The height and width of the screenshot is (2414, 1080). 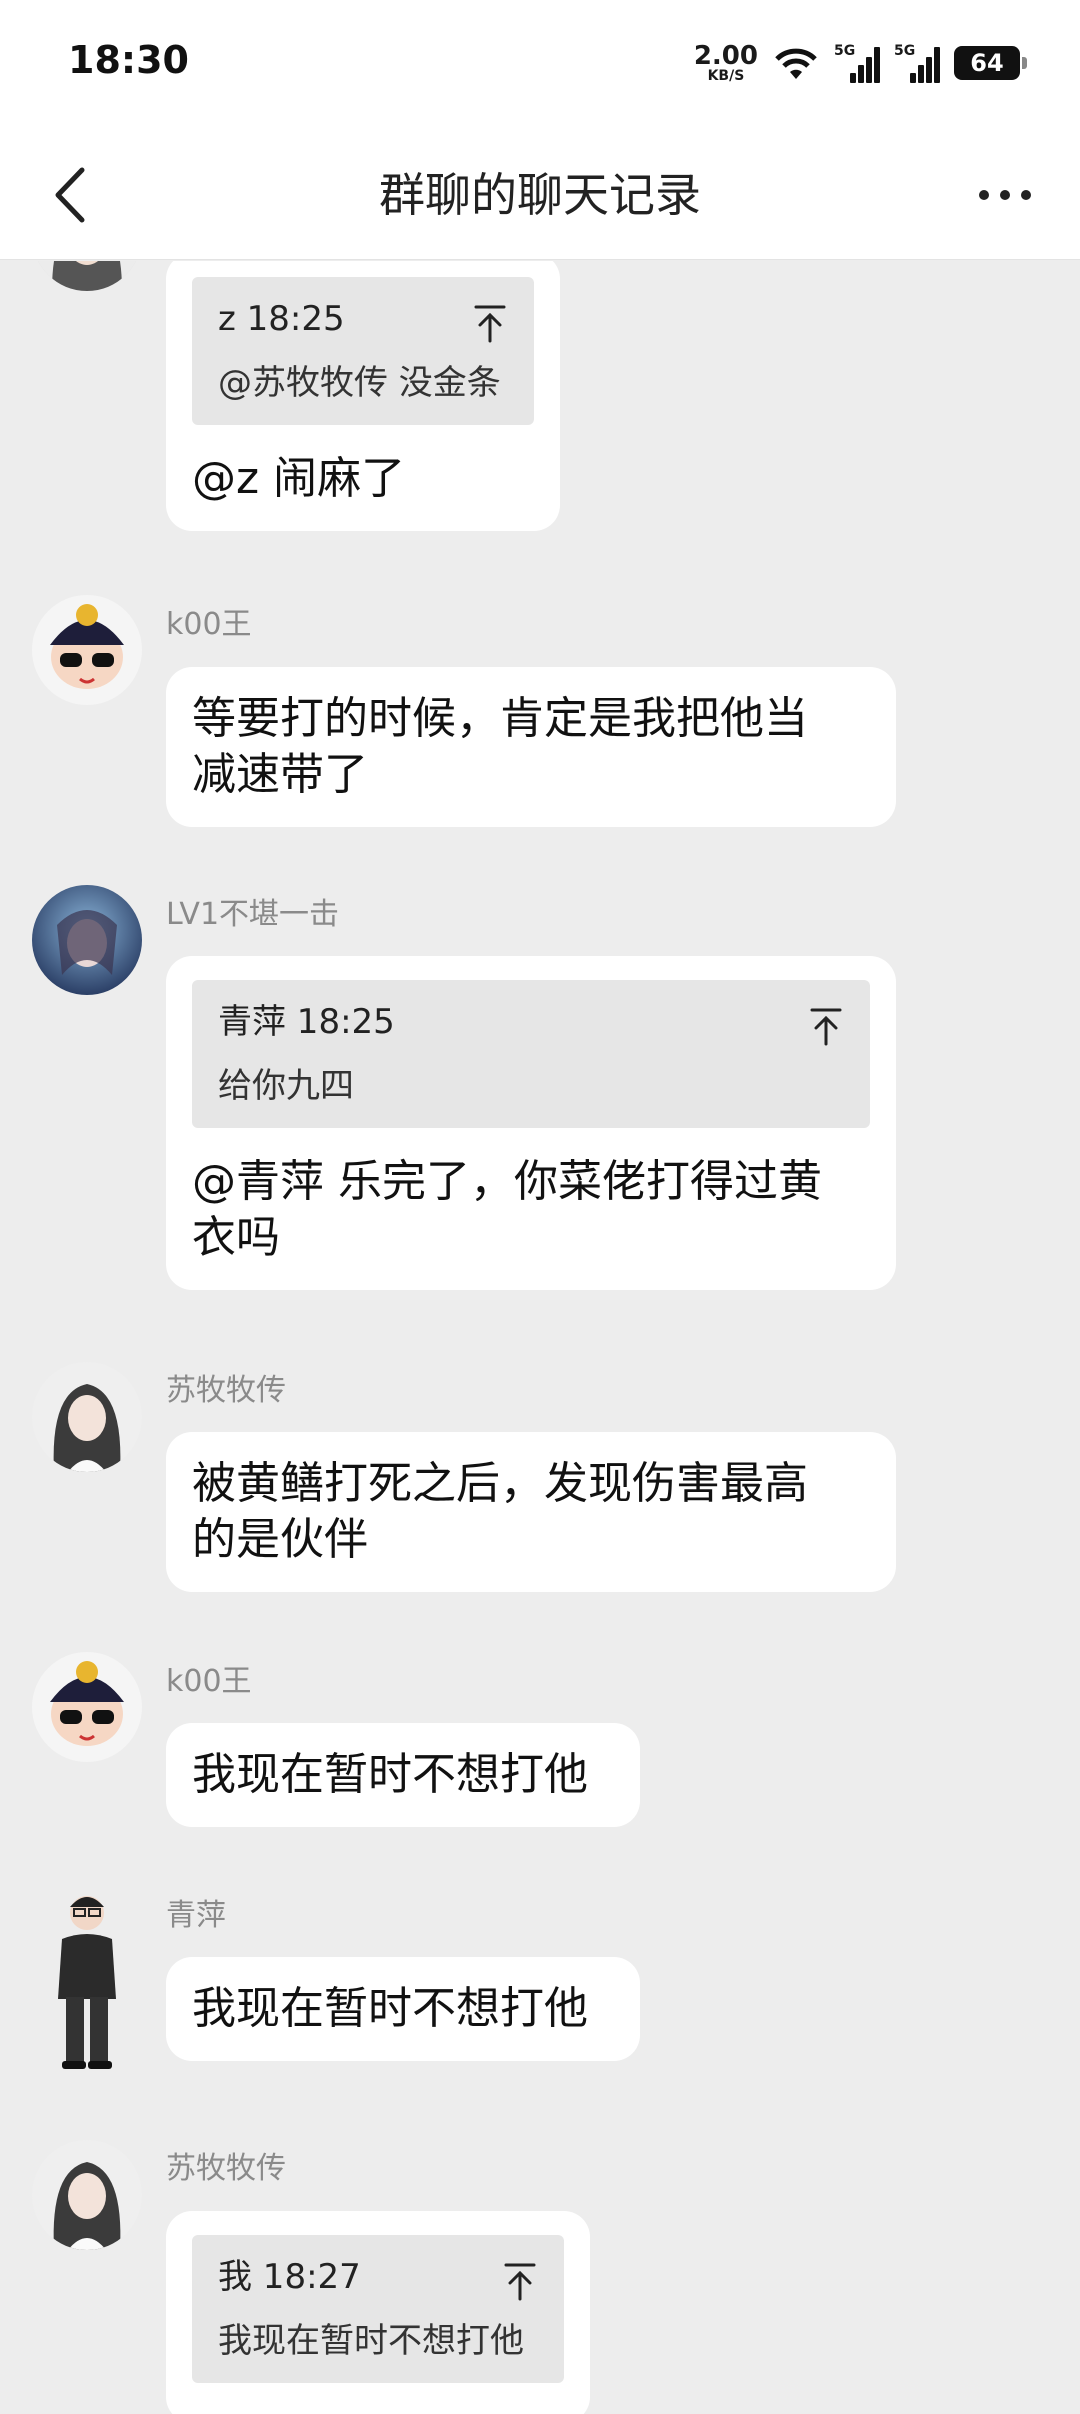 What do you see at coordinates (987, 63) in the screenshot?
I see `battery-level: 64` at bounding box center [987, 63].